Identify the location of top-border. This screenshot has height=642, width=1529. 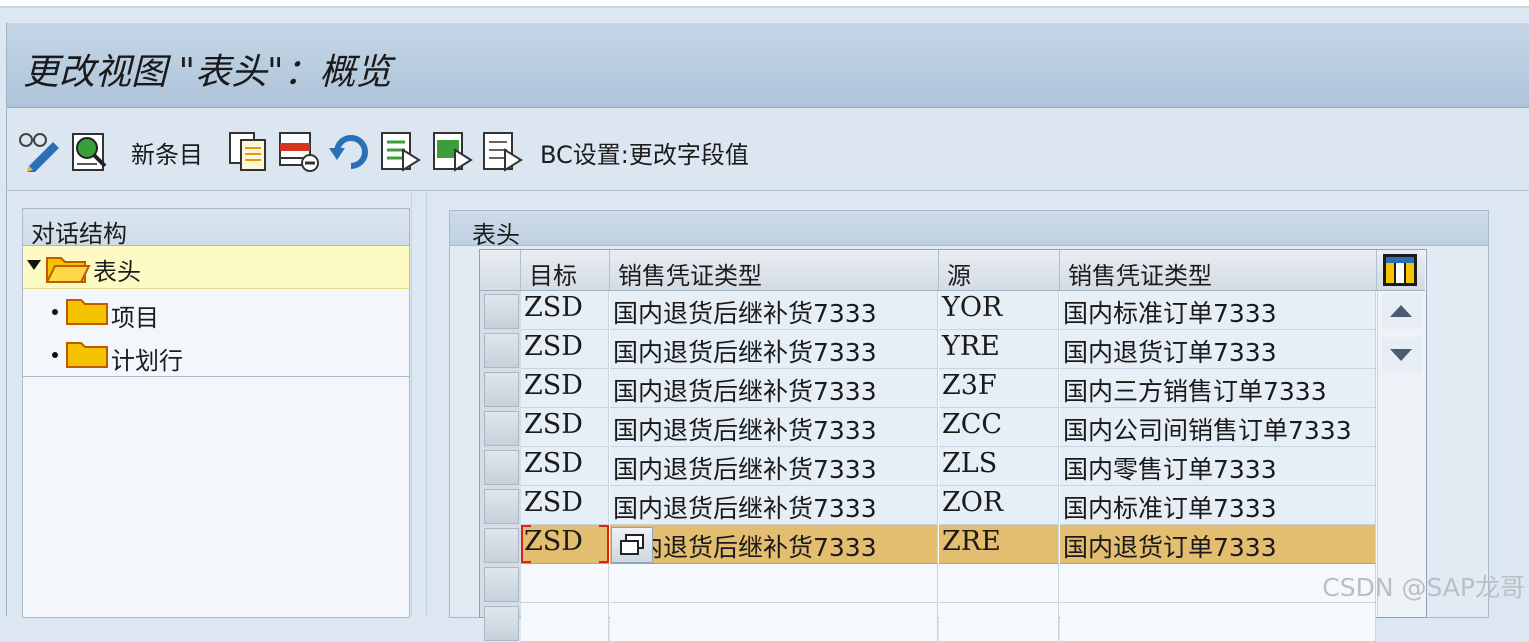
(764, 4).